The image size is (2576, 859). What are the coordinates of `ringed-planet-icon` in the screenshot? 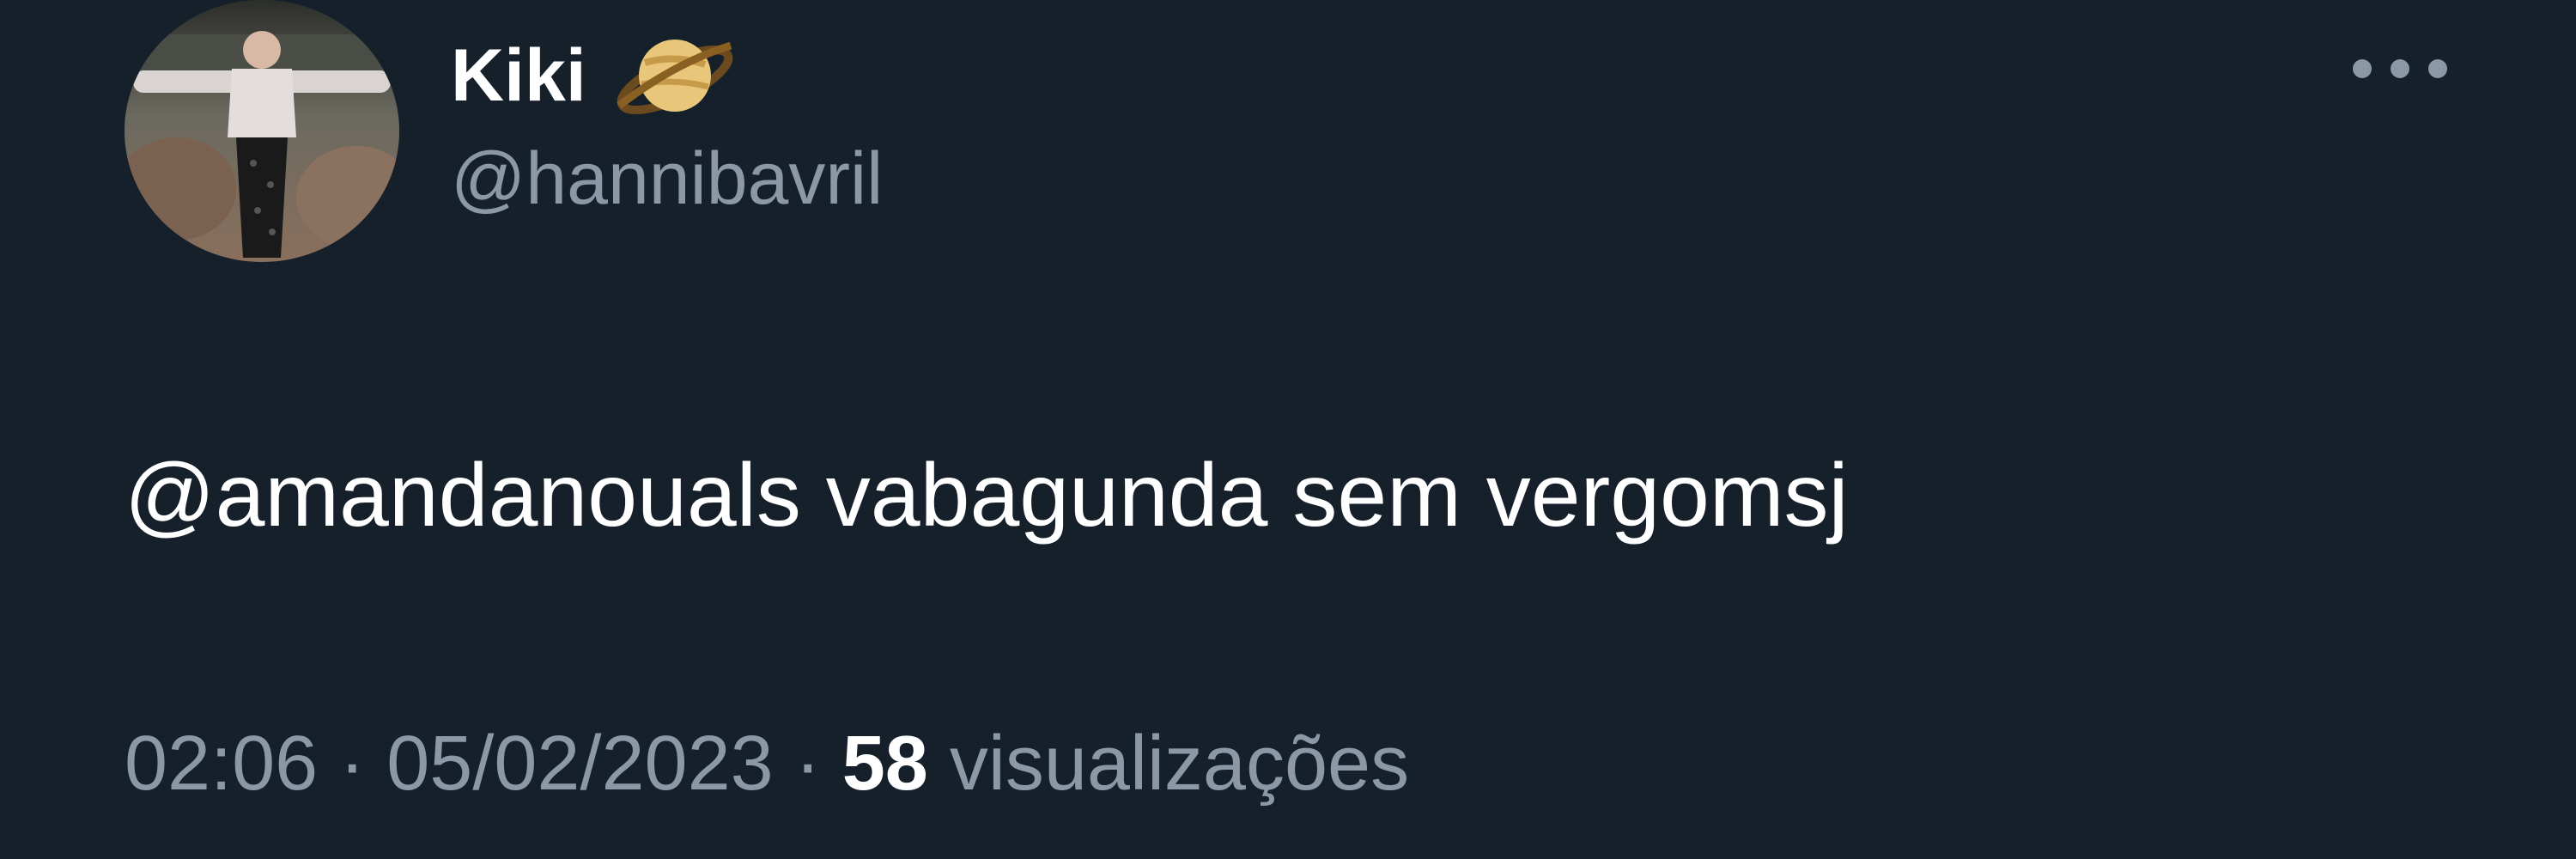 It's located at (675, 75).